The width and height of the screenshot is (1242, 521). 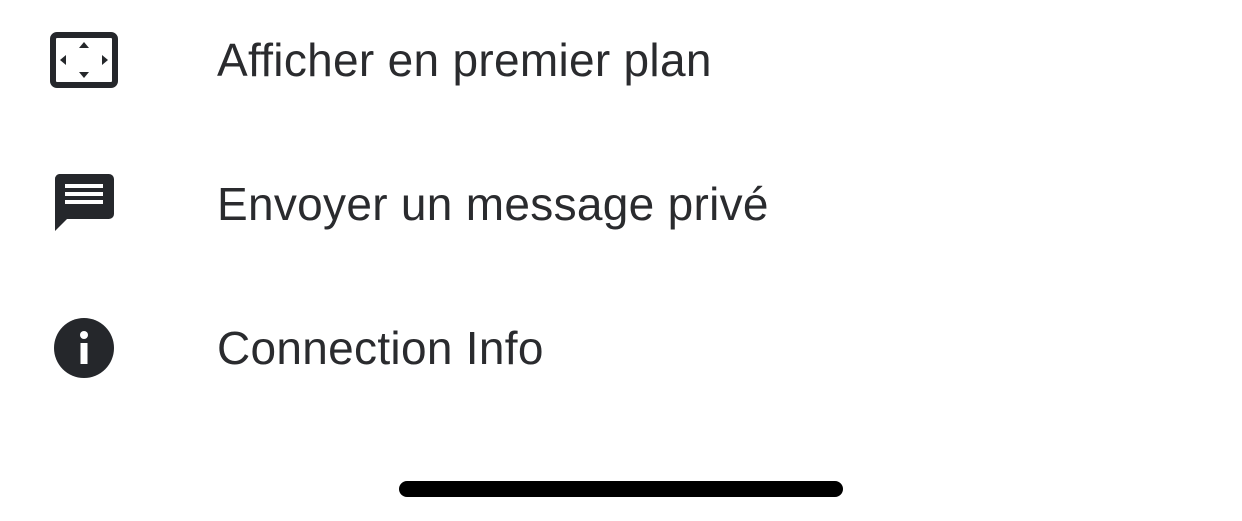 I want to click on menu-item-label: Envoyer un message privé, so click(x=493, y=204).